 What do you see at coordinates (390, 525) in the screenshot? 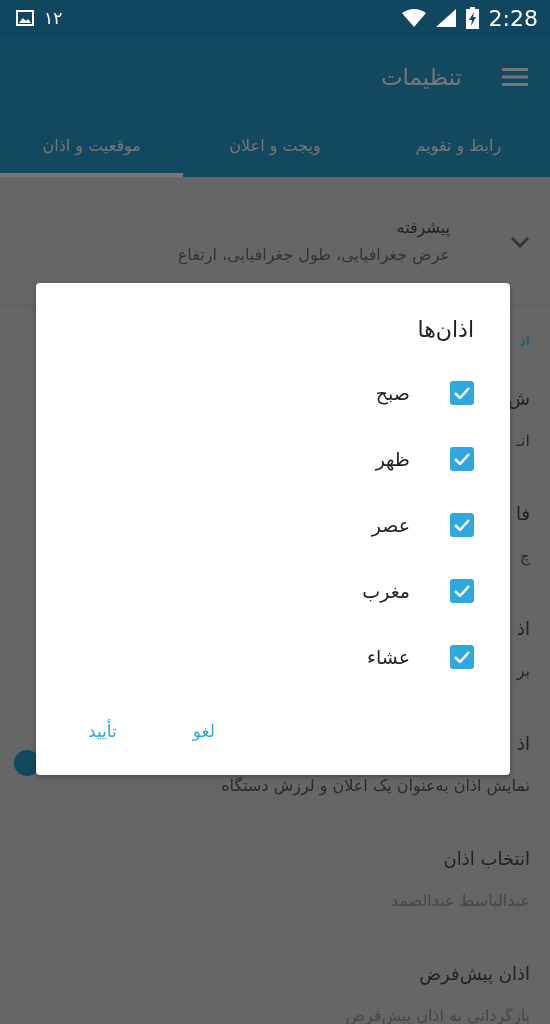
I see `option-label: عصر` at bounding box center [390, 525].